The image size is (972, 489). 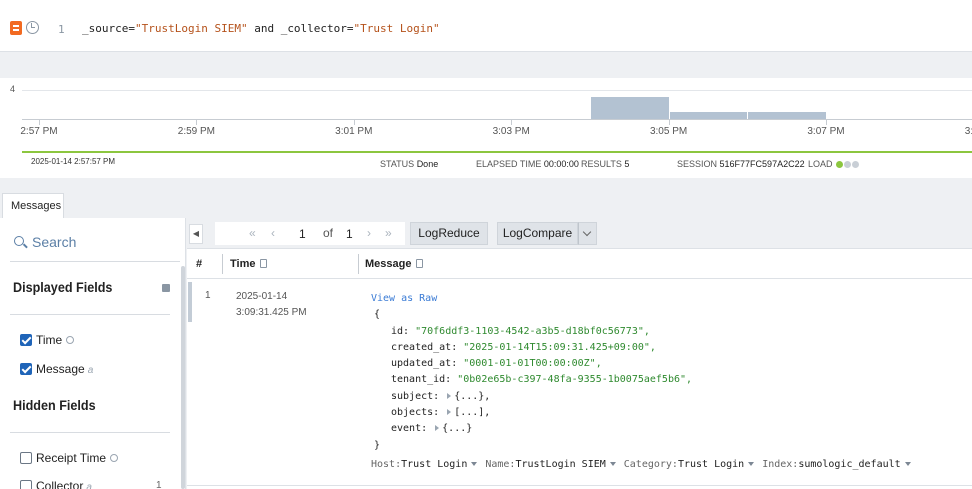 What do you see at coordinates (56, 484) in the screenshot?
I see `field-collector: Collector a` at bounding box center [56, 484].